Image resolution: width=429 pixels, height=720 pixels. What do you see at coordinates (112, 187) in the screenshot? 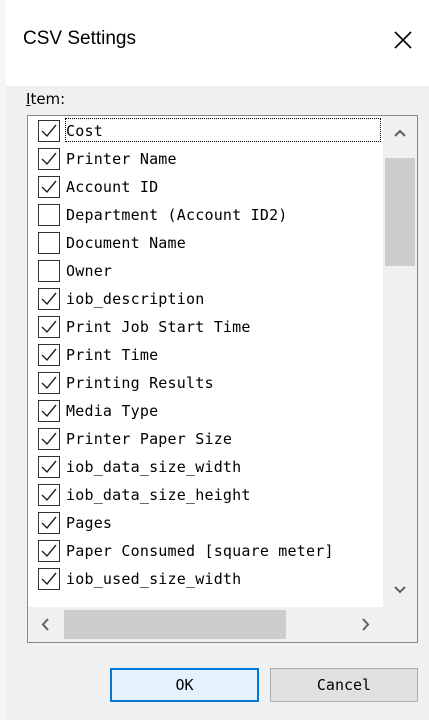
I see `checklist-item-label: Account ID` at bounding box center [112, 187].